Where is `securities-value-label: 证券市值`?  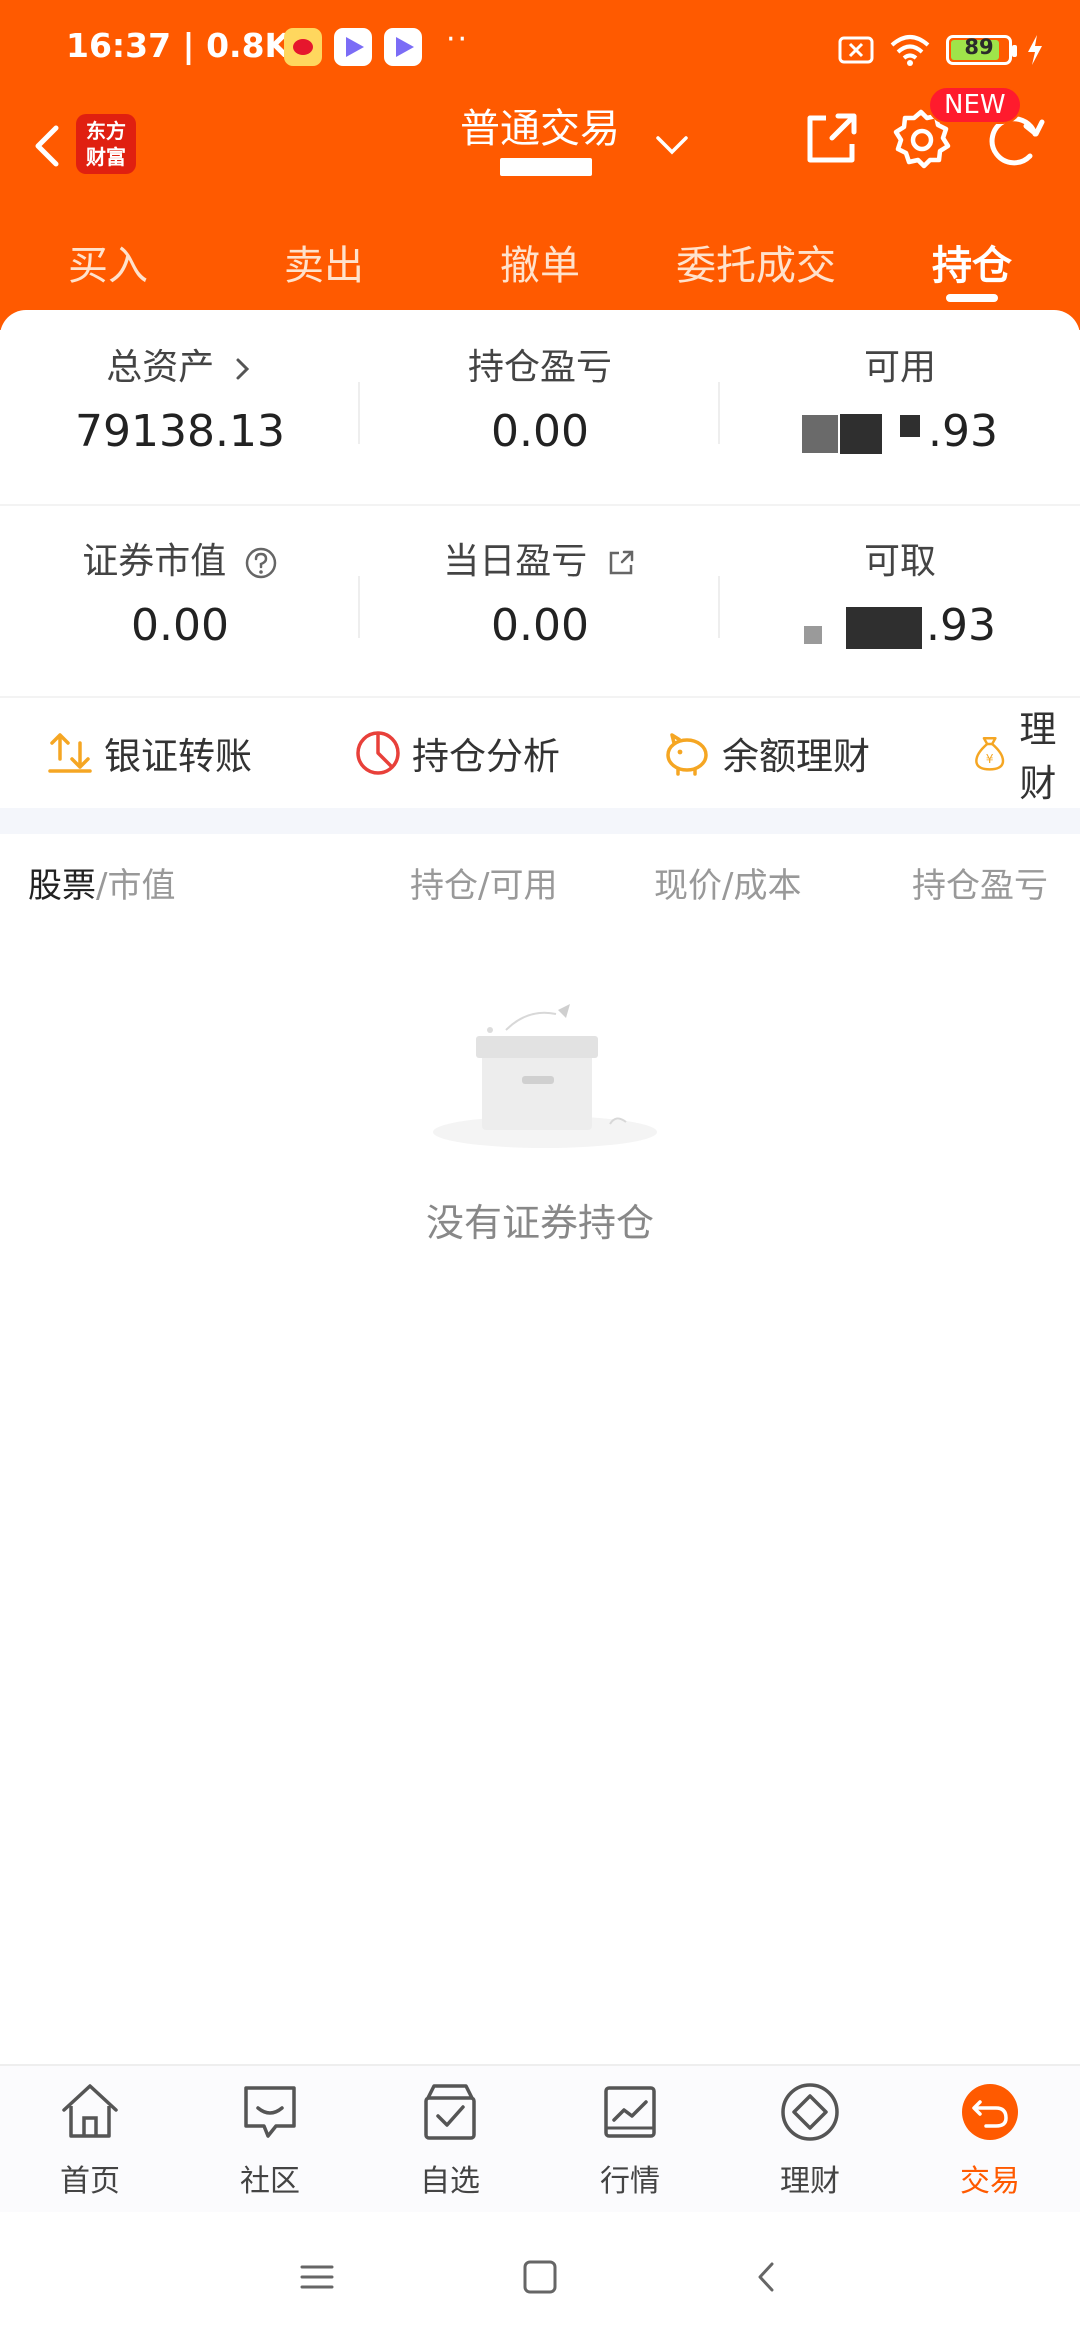 securities-value-label: 证券市值 is located at coordinates (154, 561).